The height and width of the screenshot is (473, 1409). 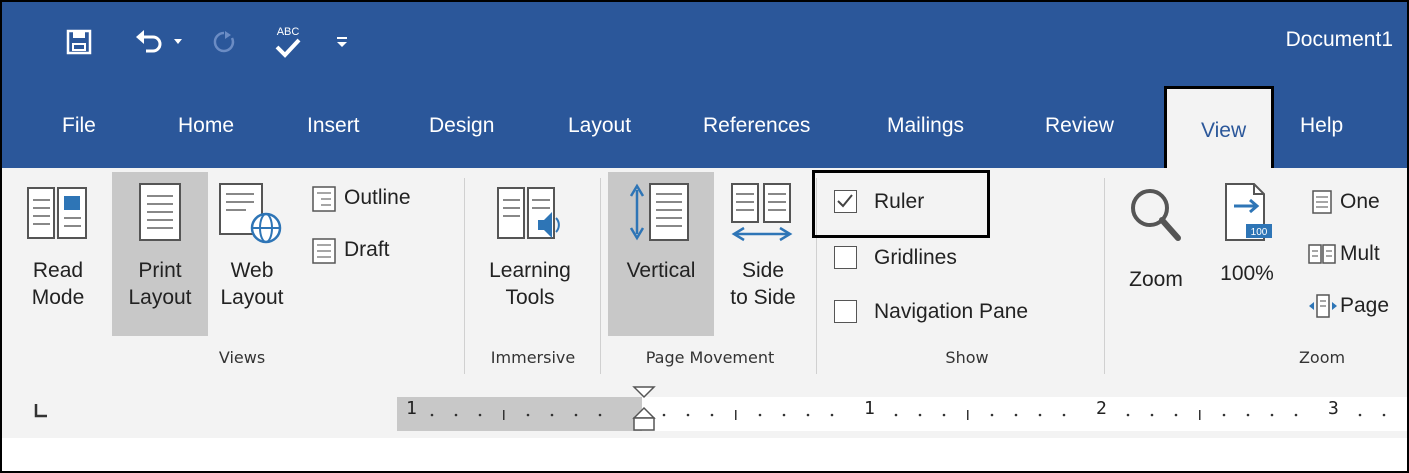 What do you see at coordinates (149, 42) in the screenshot?
I see `undo-icon` at bounding box center [149, 42].